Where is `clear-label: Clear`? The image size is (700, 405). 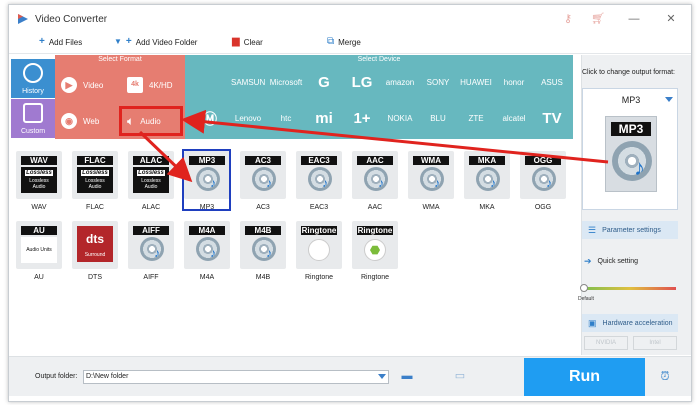
clear-label: Clear is located at coordinates (253, 42).